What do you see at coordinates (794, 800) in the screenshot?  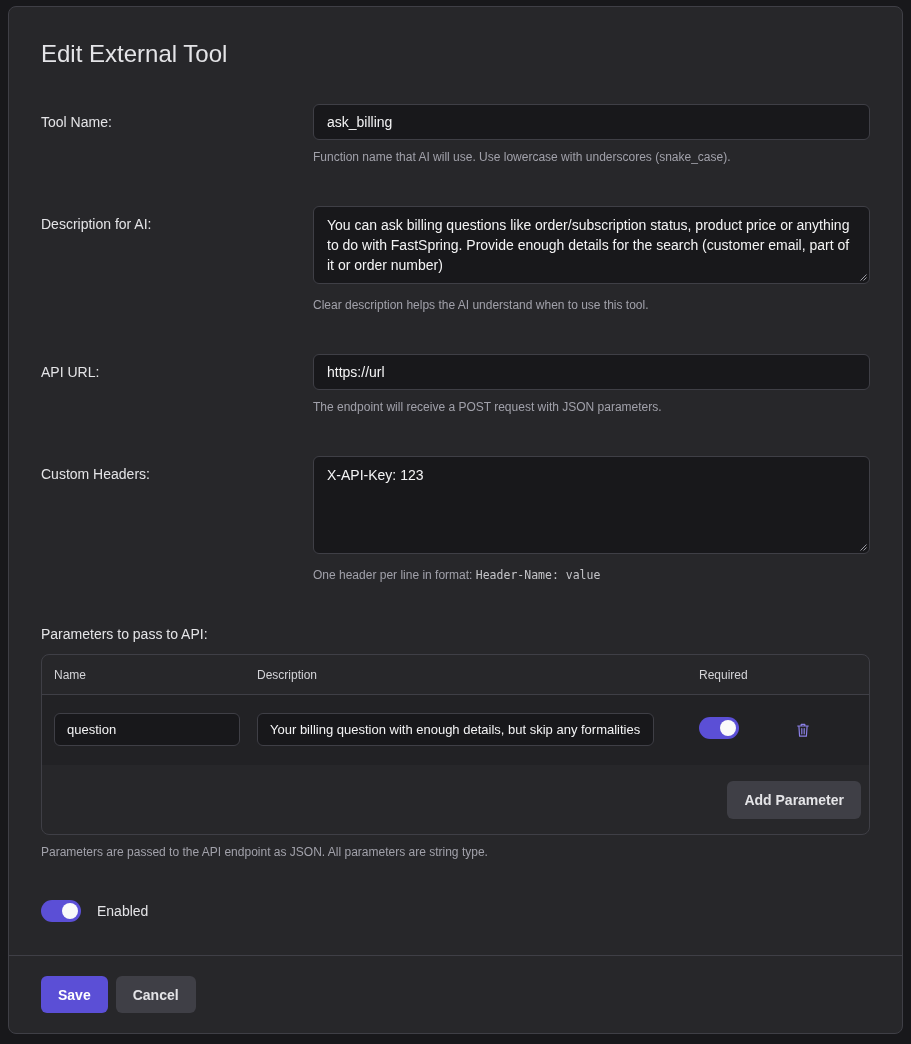 I see `add-parameter-button: Add Parameter` at bounding box center [794, 800].